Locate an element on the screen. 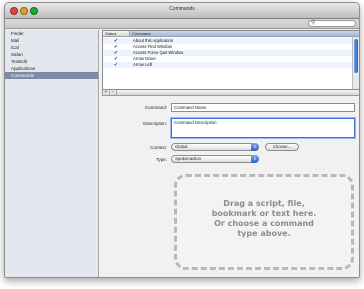 The image size is (364, 289). context-value: Global is located at coordinates (181, 146).